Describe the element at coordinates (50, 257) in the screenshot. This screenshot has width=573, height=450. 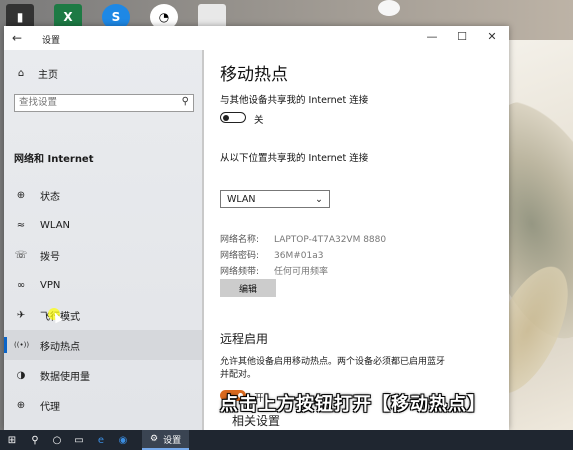
I see `sidebar-item-label: 拨号` at that location.